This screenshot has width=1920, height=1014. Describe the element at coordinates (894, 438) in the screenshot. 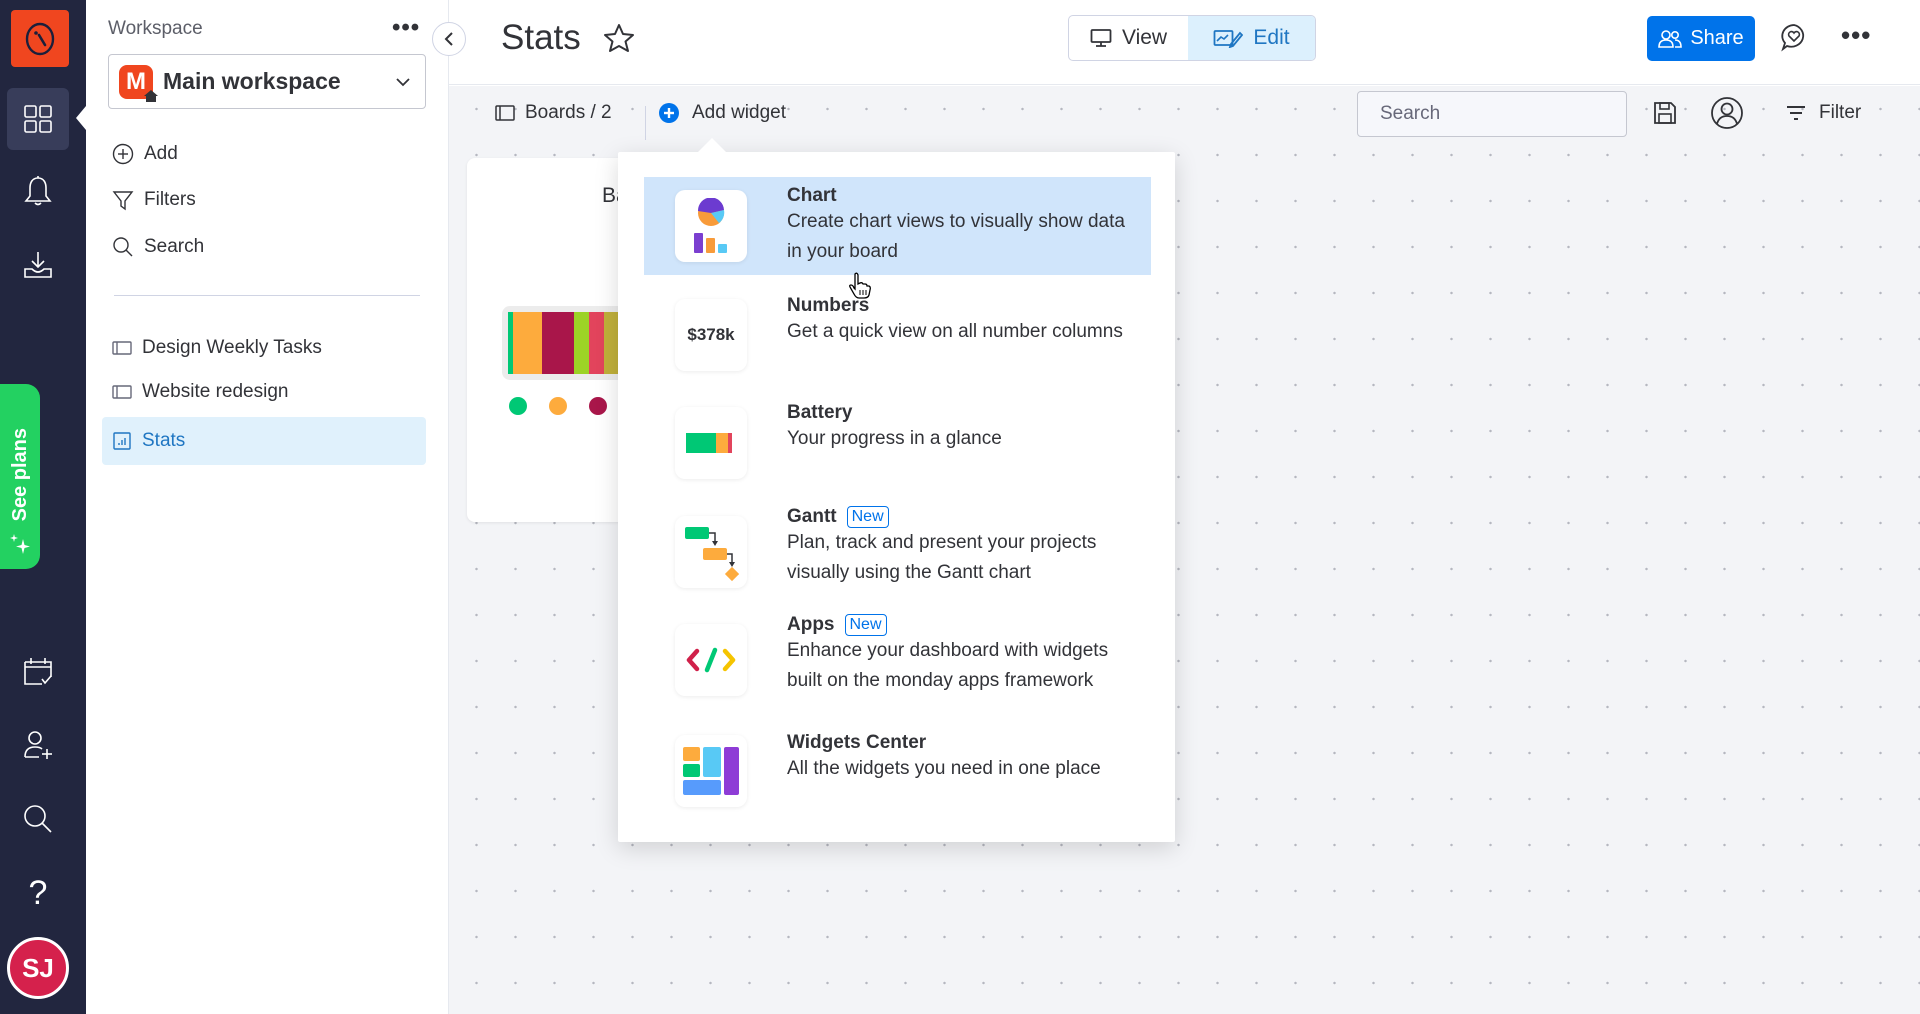

I see `menu-item-desc: Your progress in a glance` at that location.